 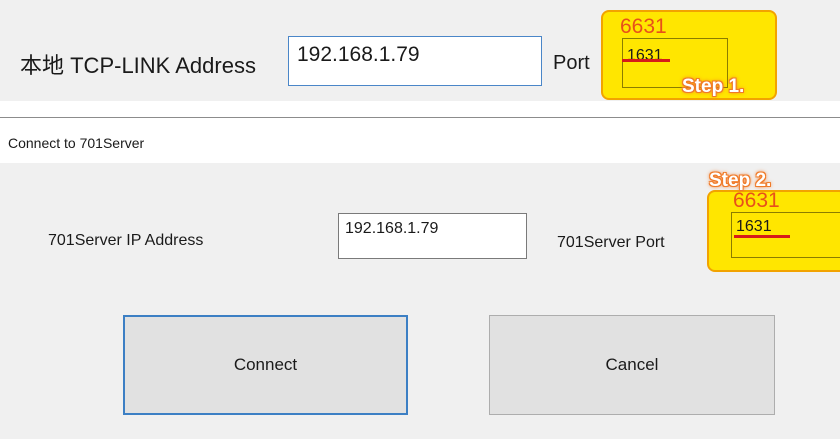 I want to click on step2-strikethrough-line, so click(x=762, y=236).